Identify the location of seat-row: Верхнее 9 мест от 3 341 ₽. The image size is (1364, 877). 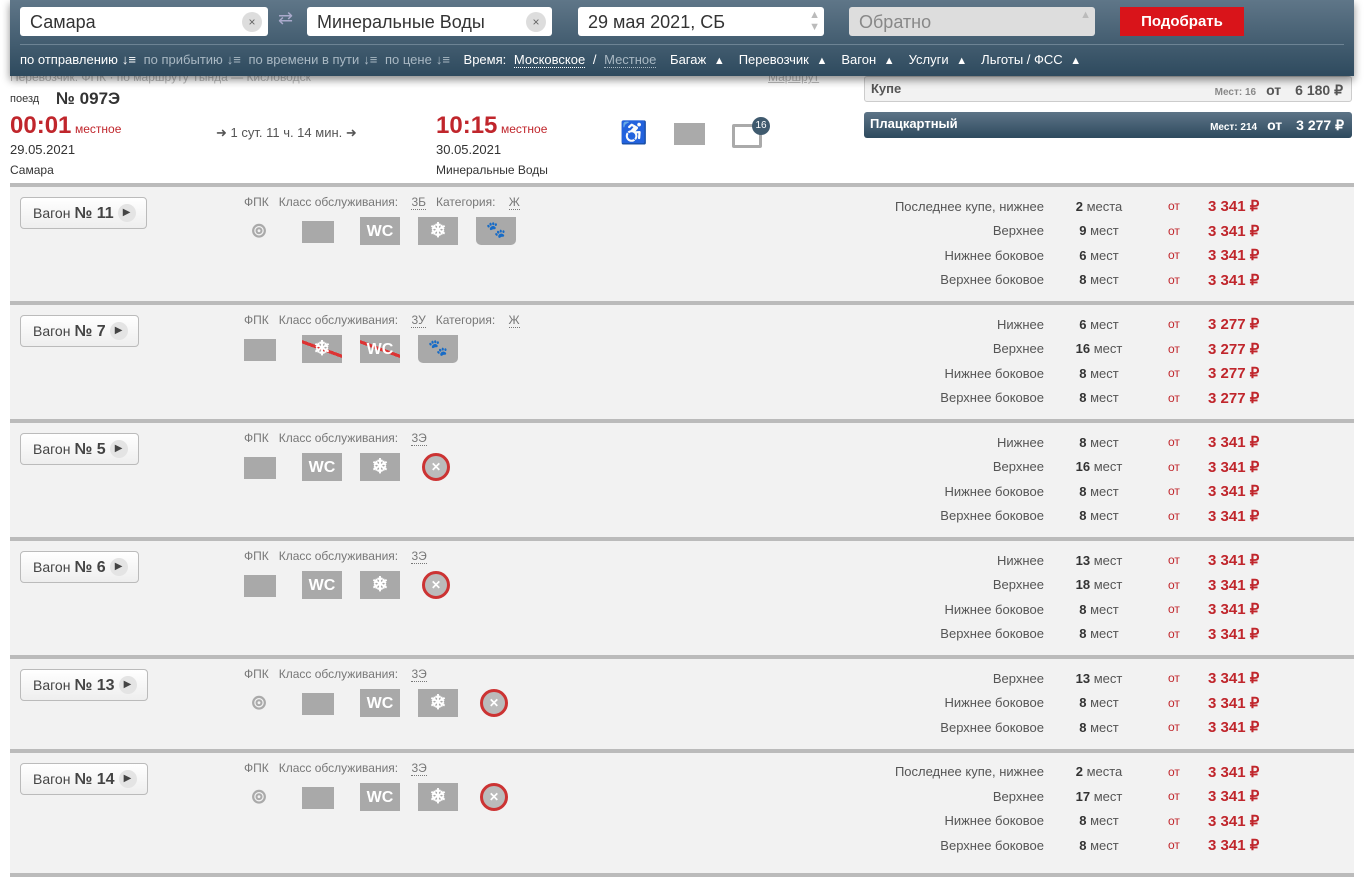
(1077, 231).